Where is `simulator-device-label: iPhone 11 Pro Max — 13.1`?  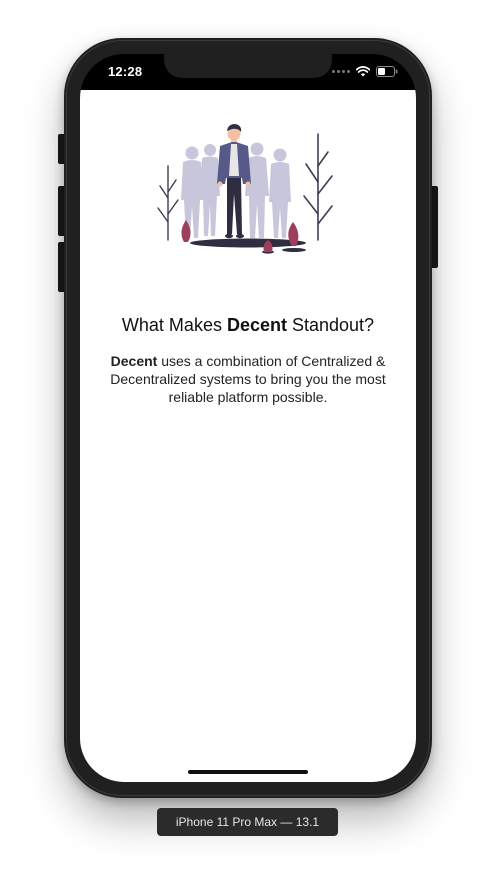 simulator-device-label: iPhone 11 Pro Max — 13.1 is located at coordinates (247, 822).